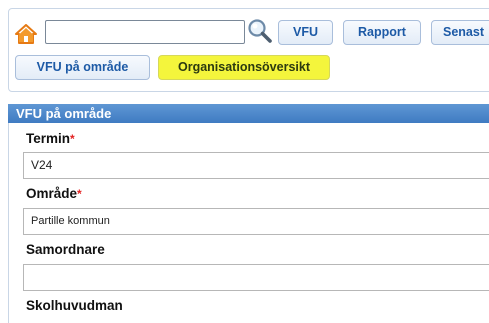 This screenshot has height=323, width=489. I want to click on omrade-field: Partille kommun, so click(256, 221).